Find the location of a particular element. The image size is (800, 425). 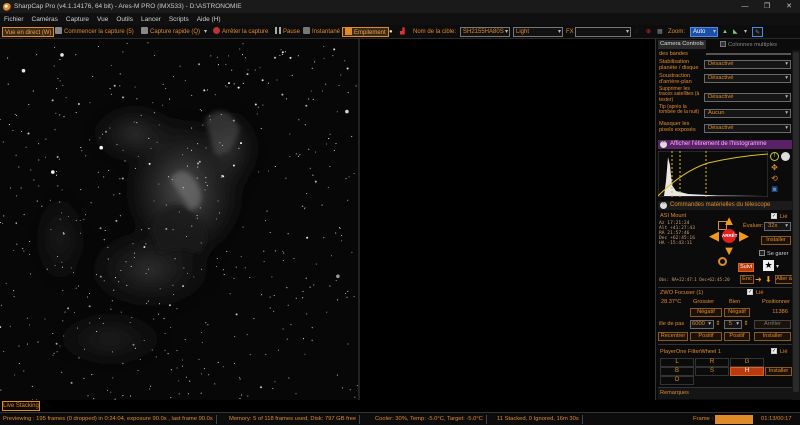

move-west-icon: ◀ is located at coordinates (714, 235).